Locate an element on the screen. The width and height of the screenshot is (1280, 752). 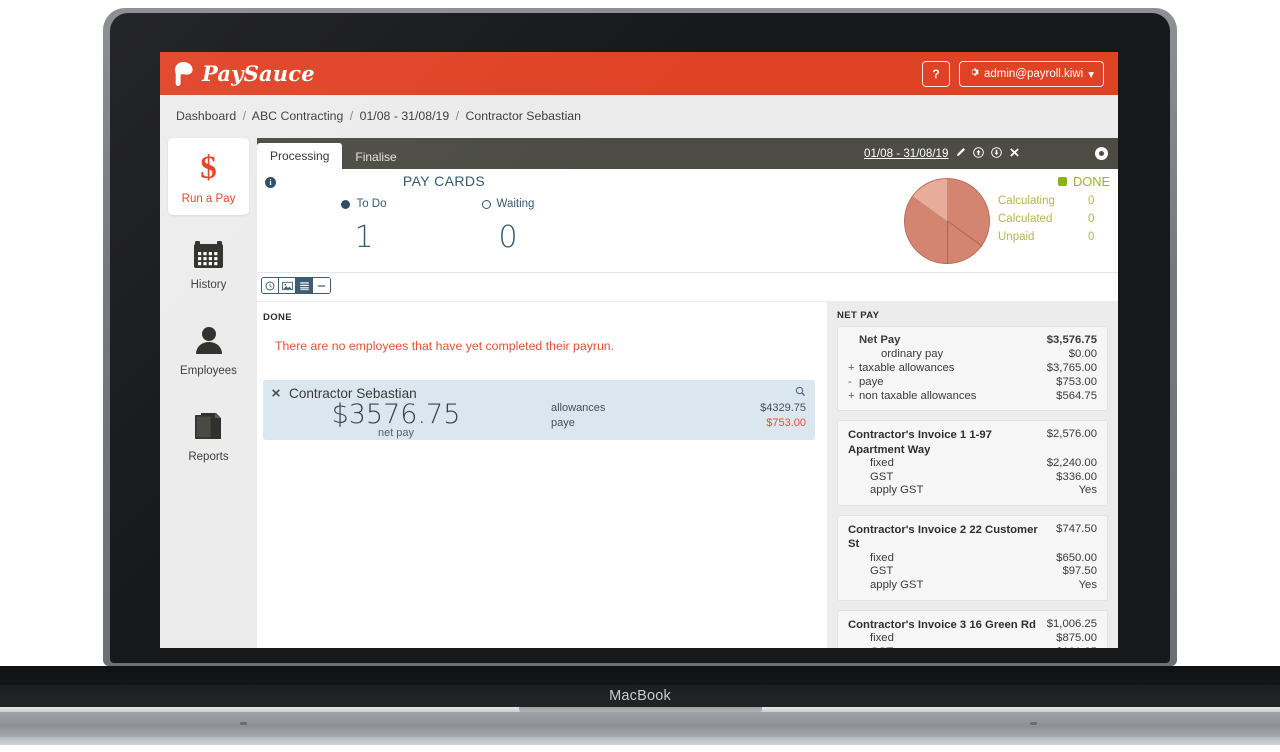
laptop-base-body is located at coordinates (640, 725).